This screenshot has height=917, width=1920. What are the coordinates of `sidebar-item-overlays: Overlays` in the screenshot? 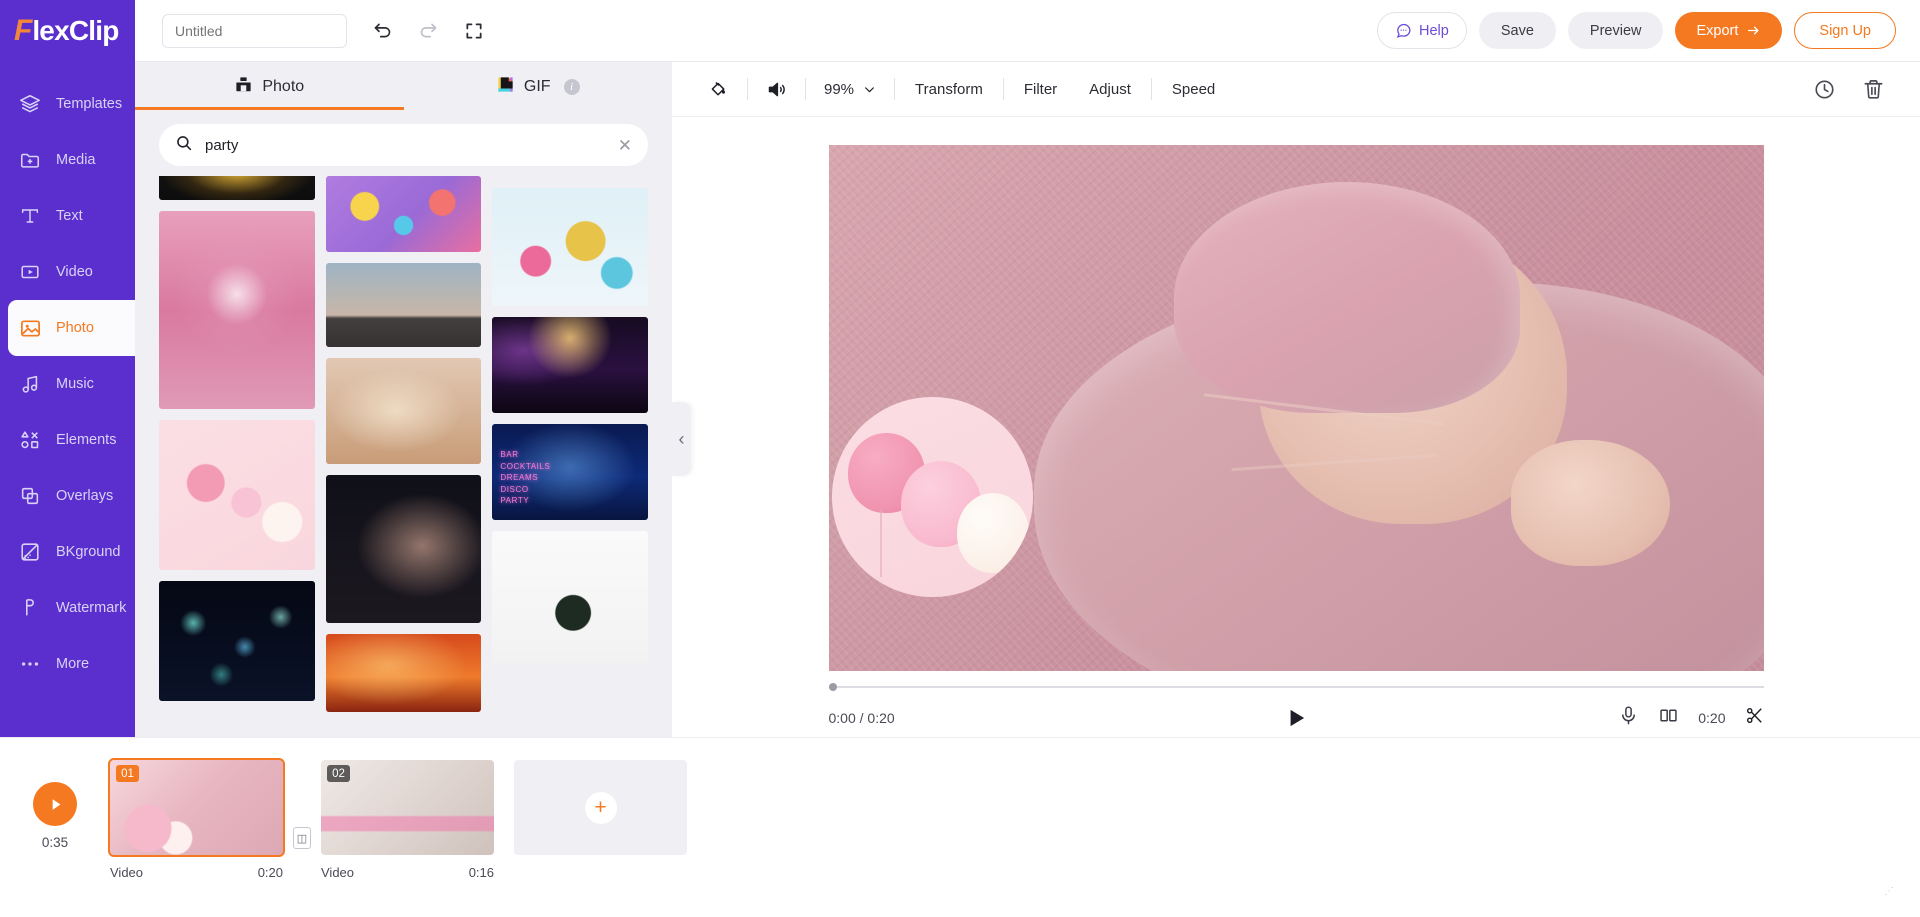 It's located at (67, 496).